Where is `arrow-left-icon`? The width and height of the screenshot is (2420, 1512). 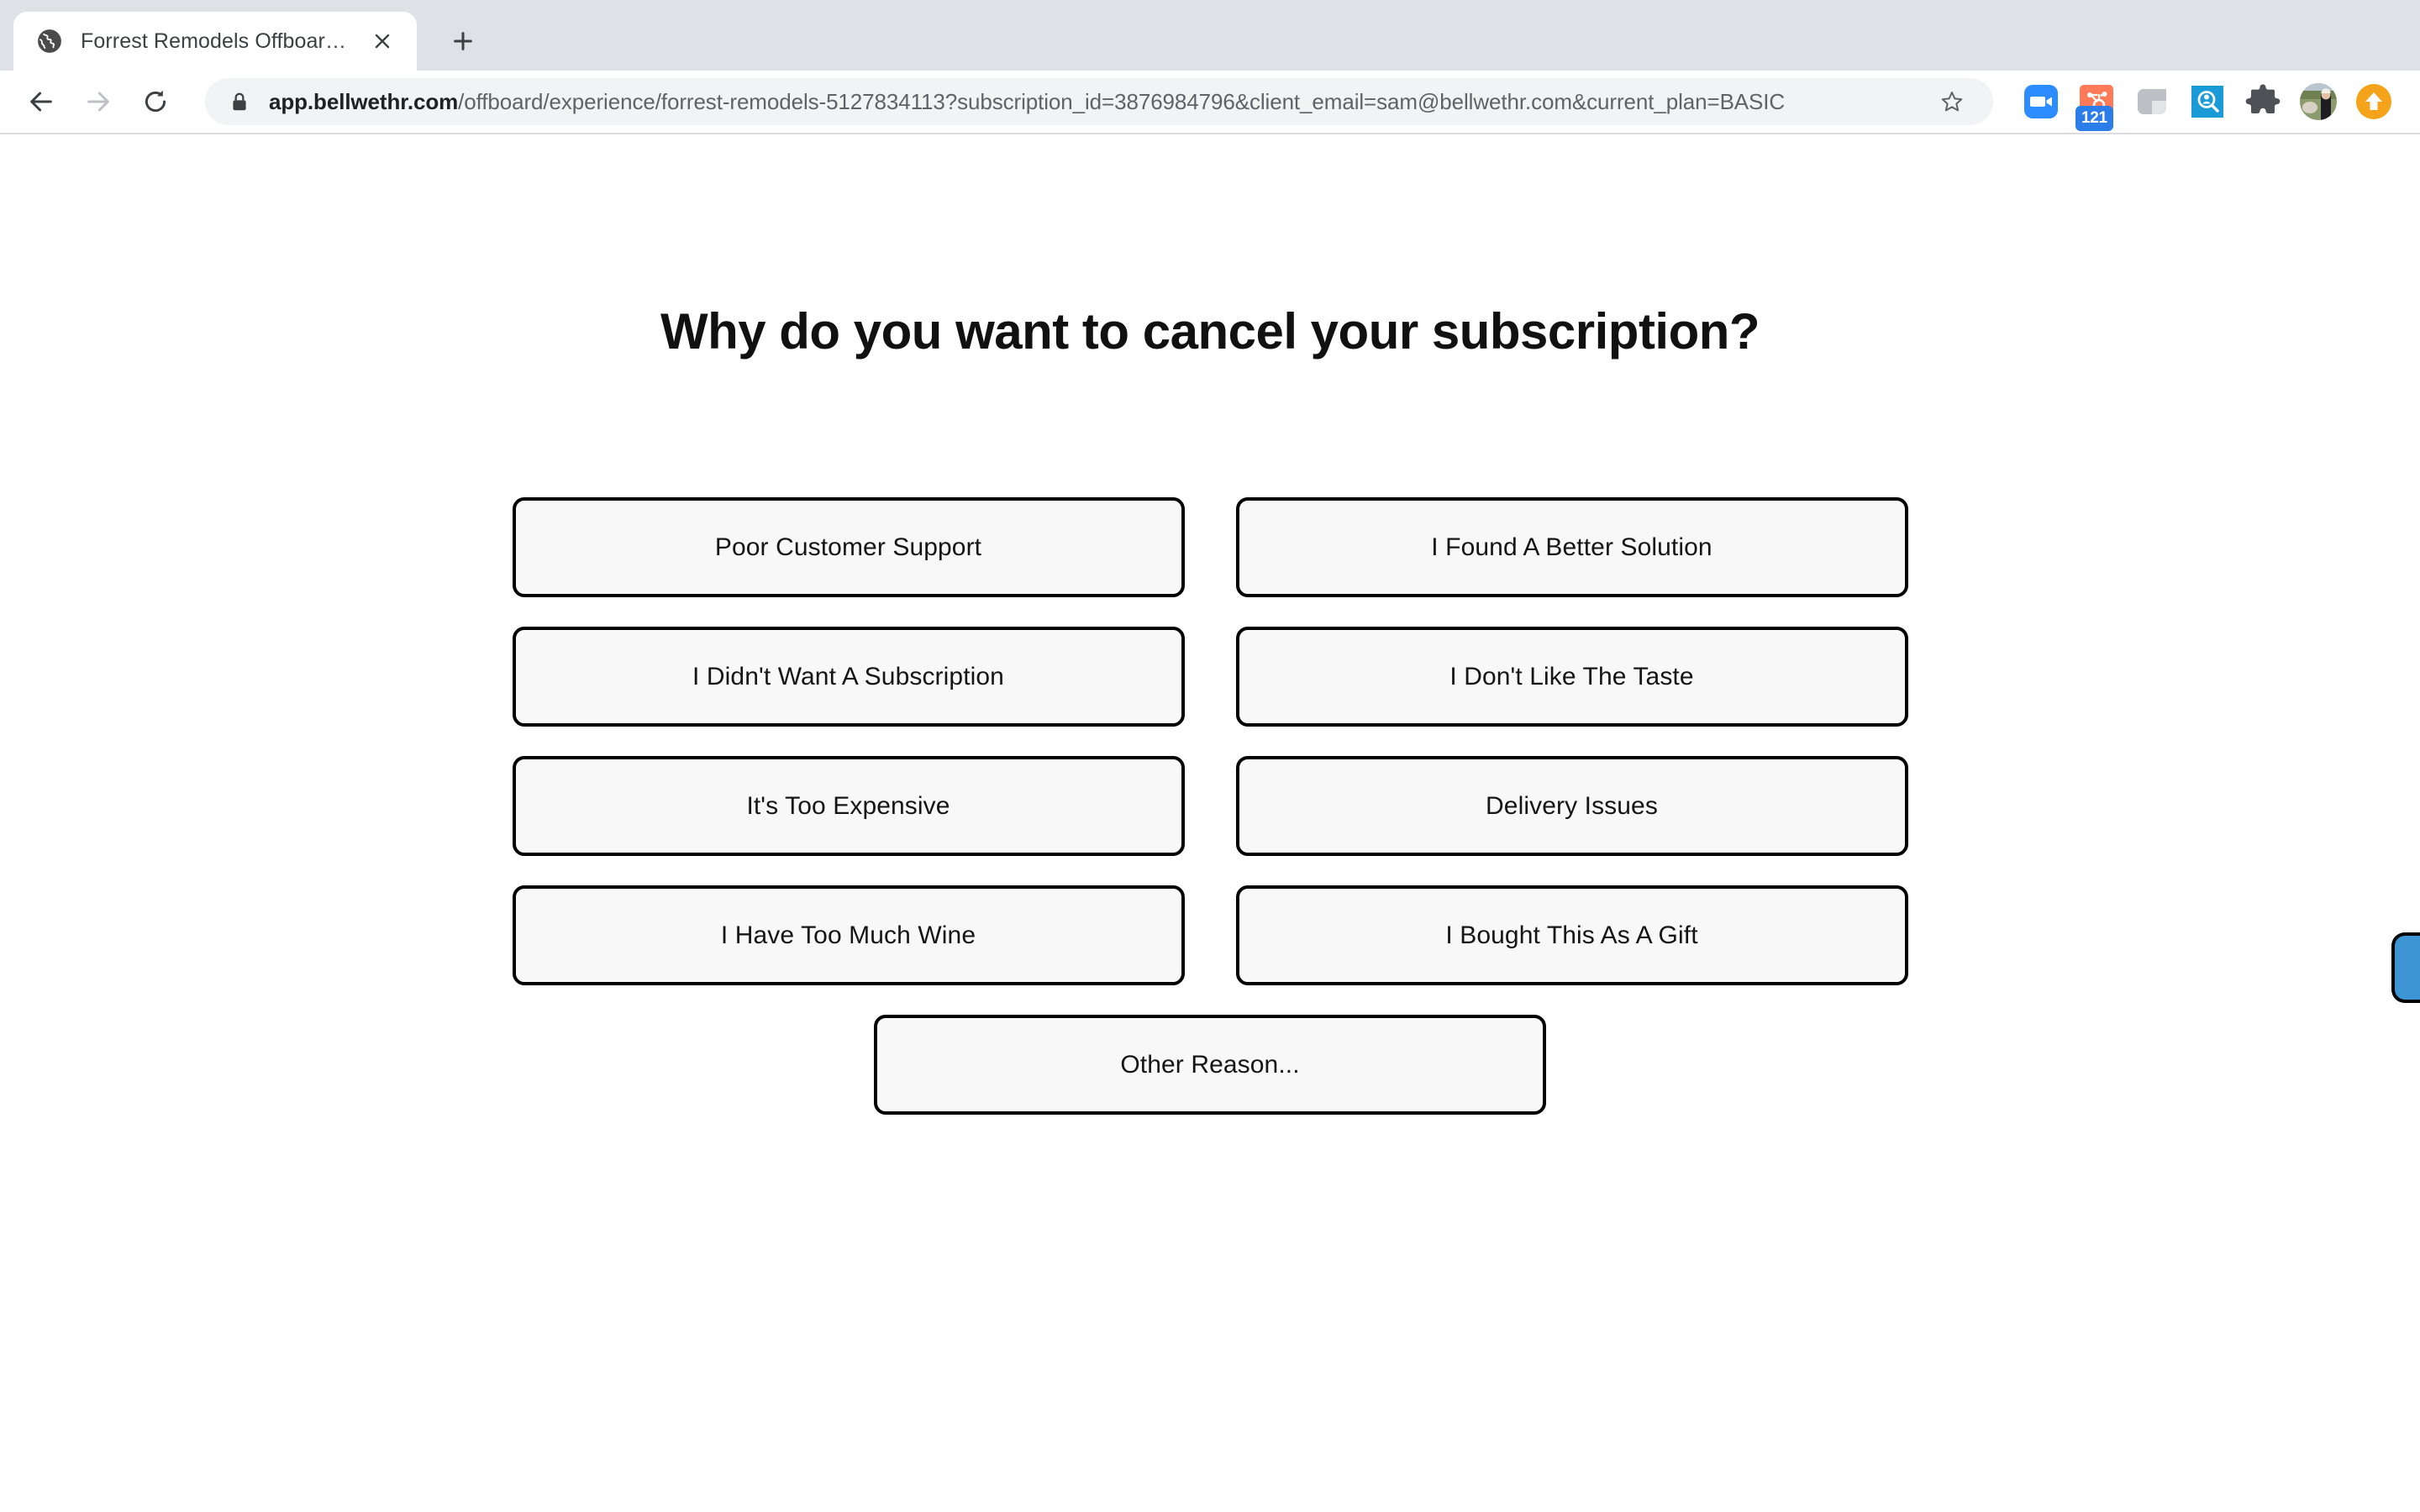
arrow-left-icon is located at coordinates (41, 102).